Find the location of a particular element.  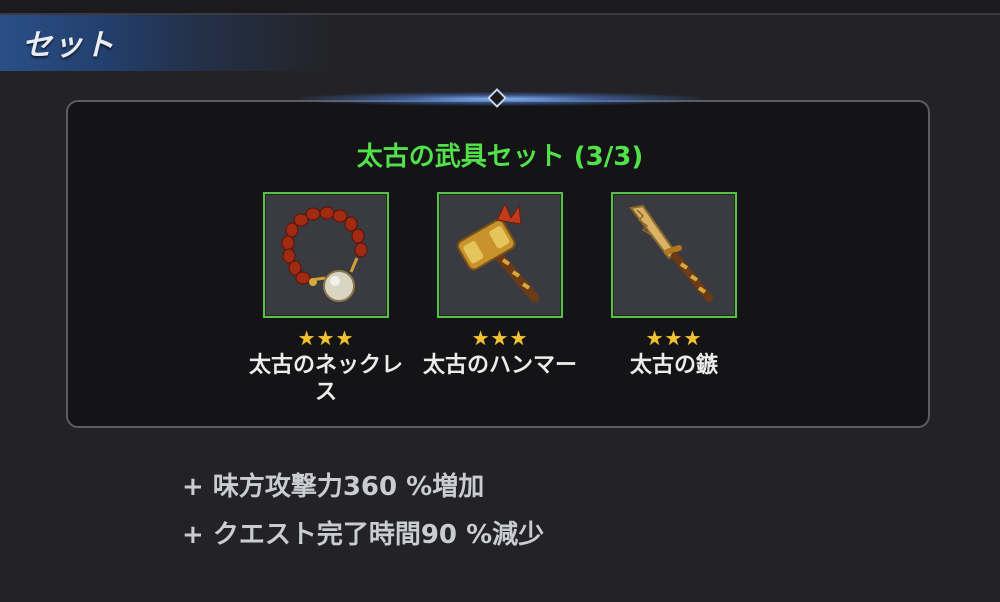

item-name: 太古のハンマー is located at coordinates (499, 365).